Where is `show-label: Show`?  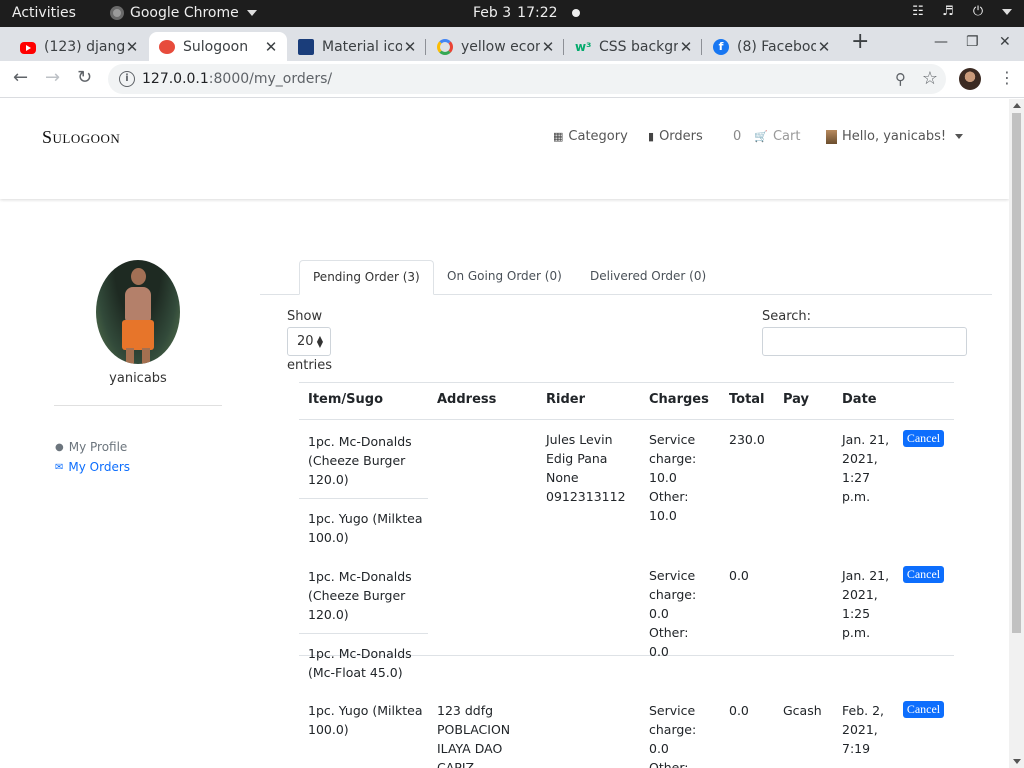
show-label: Show is located at coordinates (305, 316).